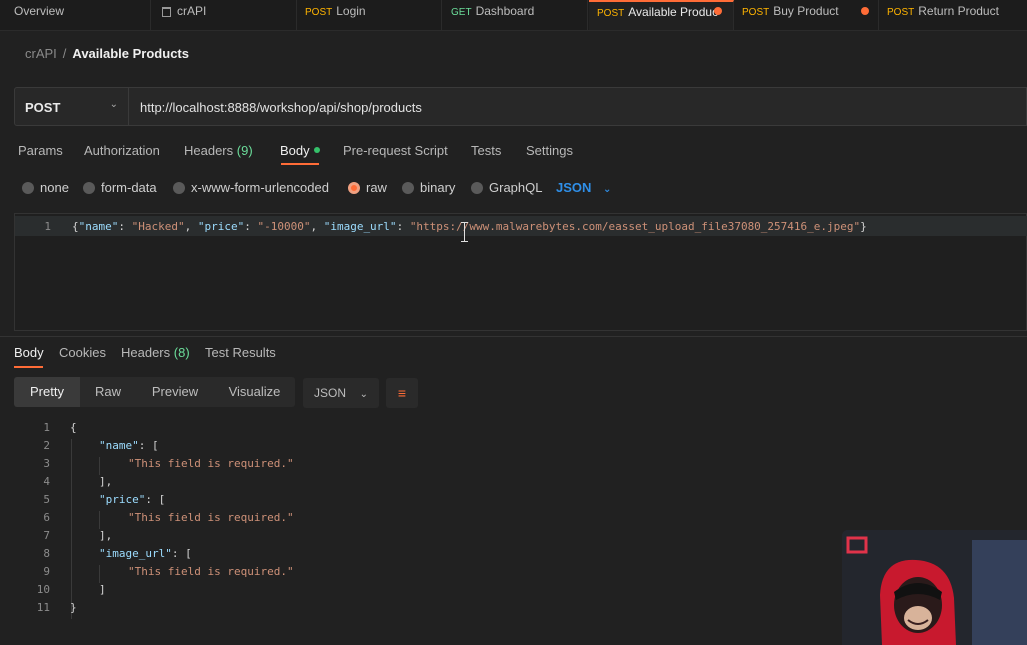  I want to click on code-line: 1 {, so click(420, 430).